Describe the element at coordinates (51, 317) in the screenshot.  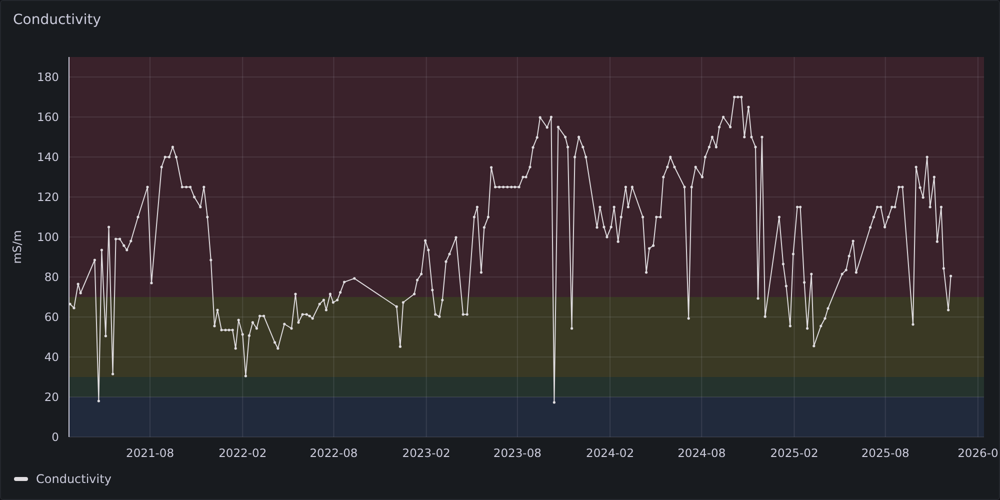
I see `tick-label: 60` at that location.